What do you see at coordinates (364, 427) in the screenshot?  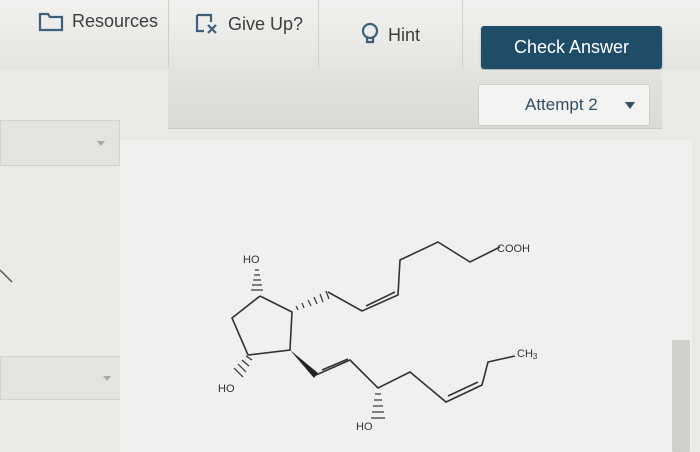 I see `ho-label-bottom: HO` at bounding box center [364, 427].